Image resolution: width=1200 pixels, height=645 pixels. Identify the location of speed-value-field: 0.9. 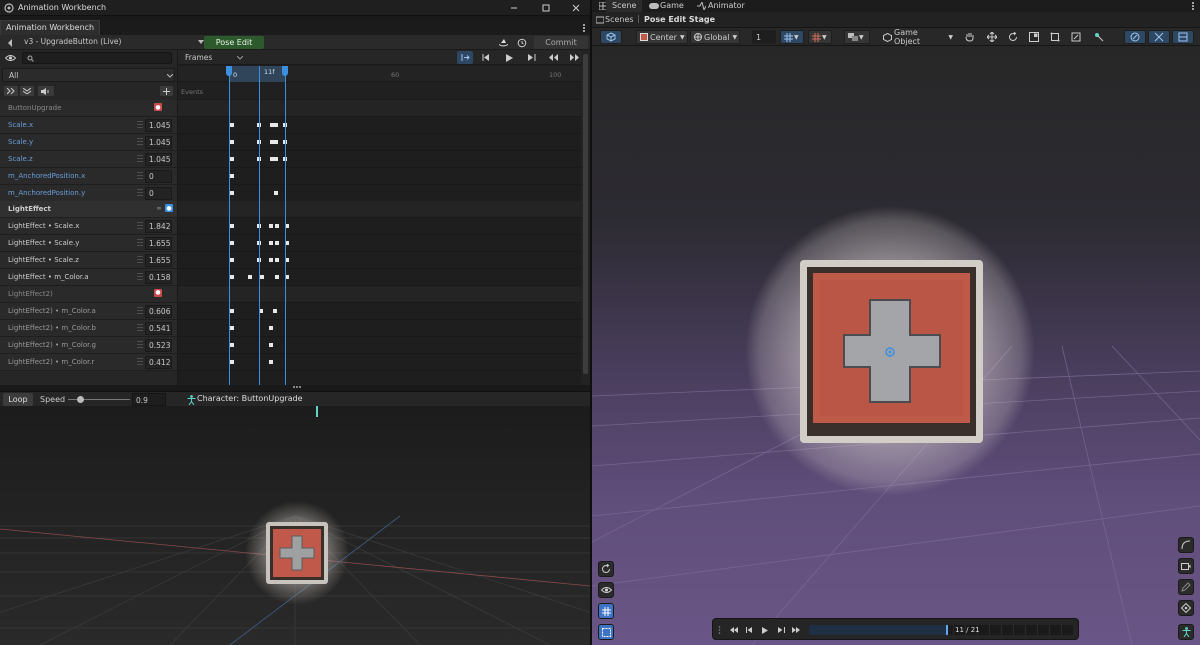
(149, 399).